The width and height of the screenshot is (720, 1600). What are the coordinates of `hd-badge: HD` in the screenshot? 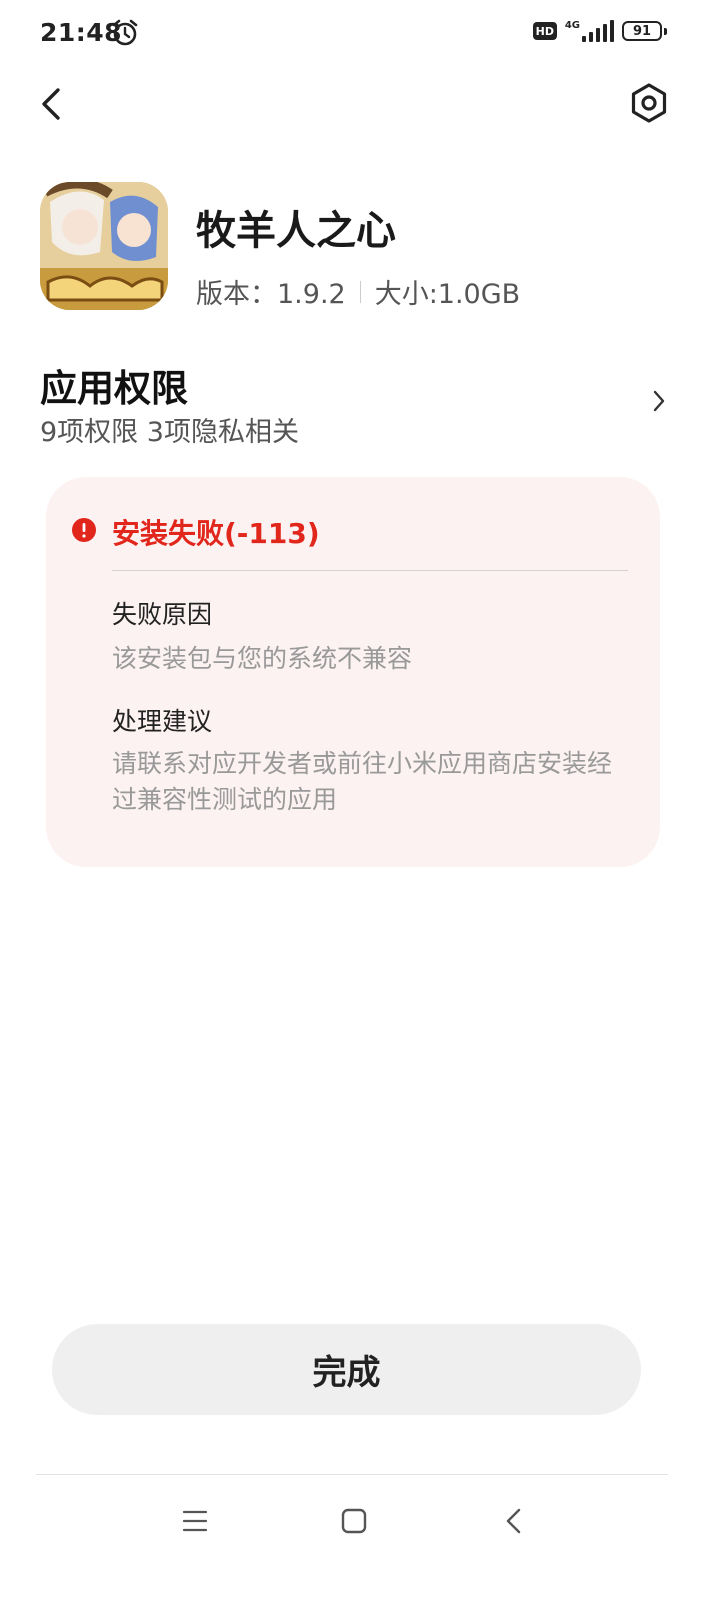 It's located at (544, 31).